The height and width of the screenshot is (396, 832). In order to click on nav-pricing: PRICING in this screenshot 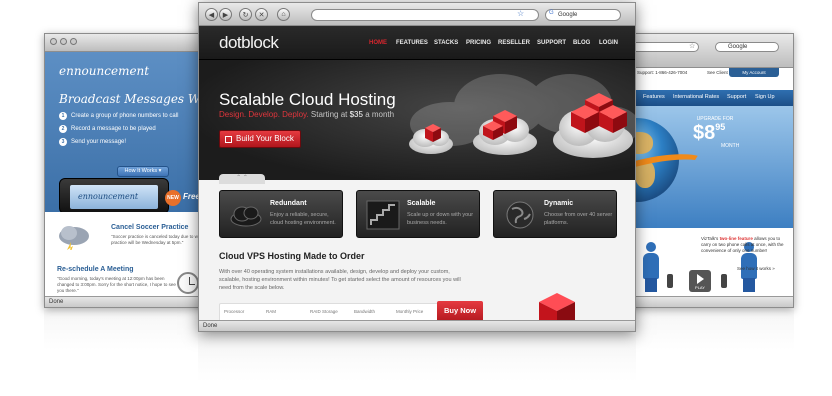, I will do `click(478, 43)`.